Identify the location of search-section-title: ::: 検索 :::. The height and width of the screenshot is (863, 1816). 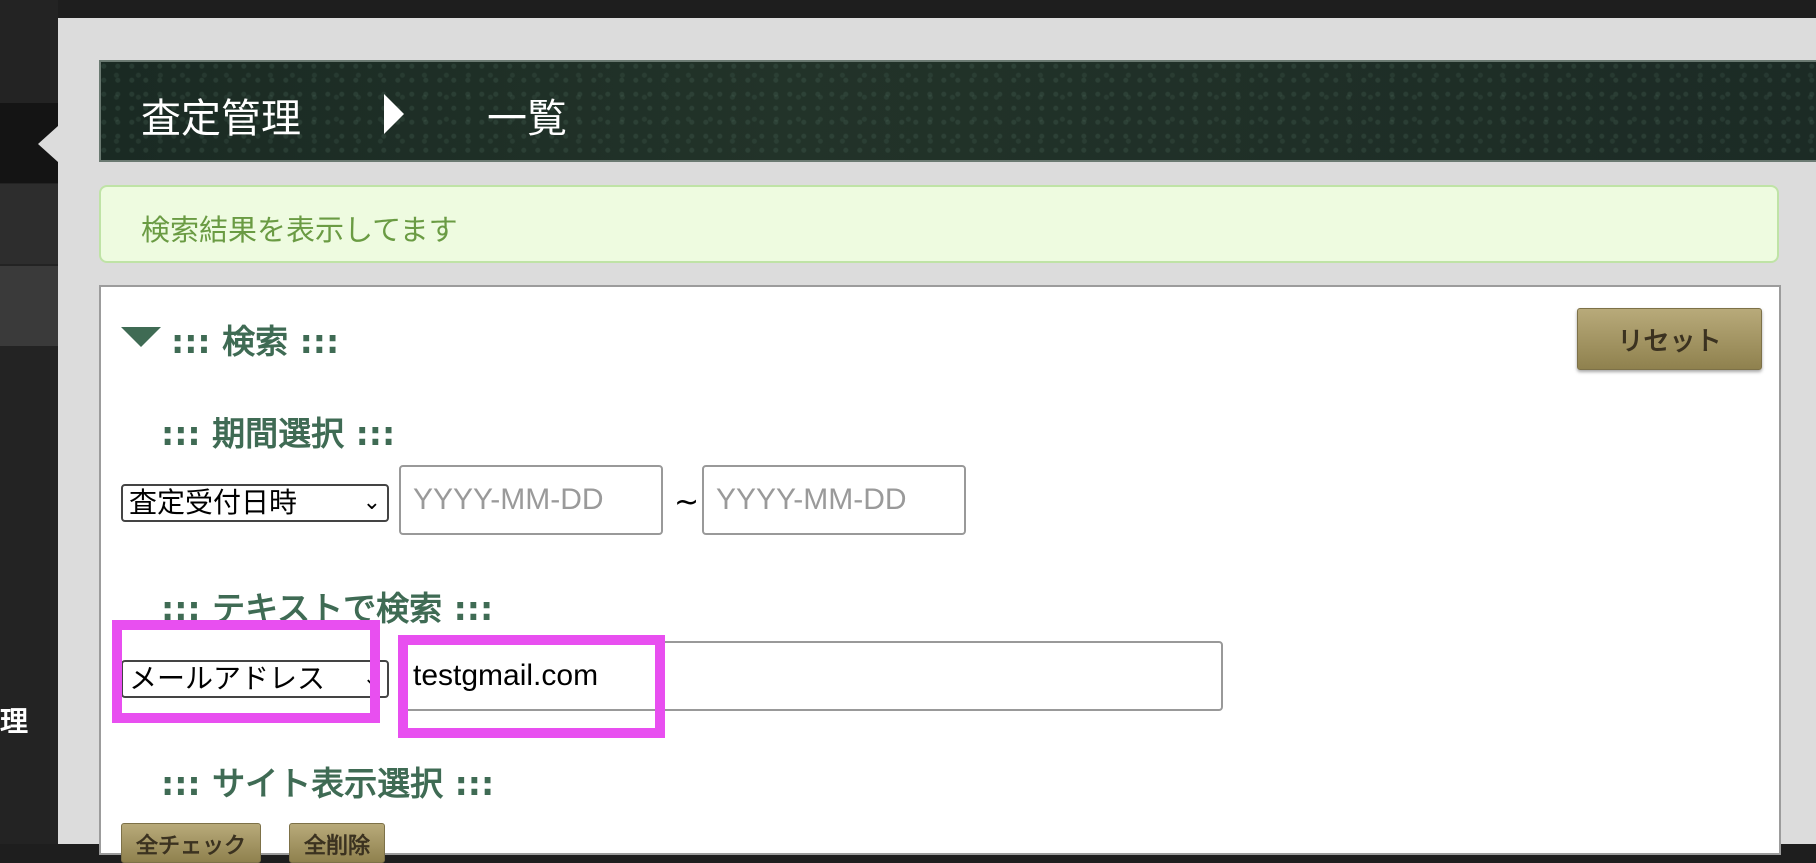
(255, 339).